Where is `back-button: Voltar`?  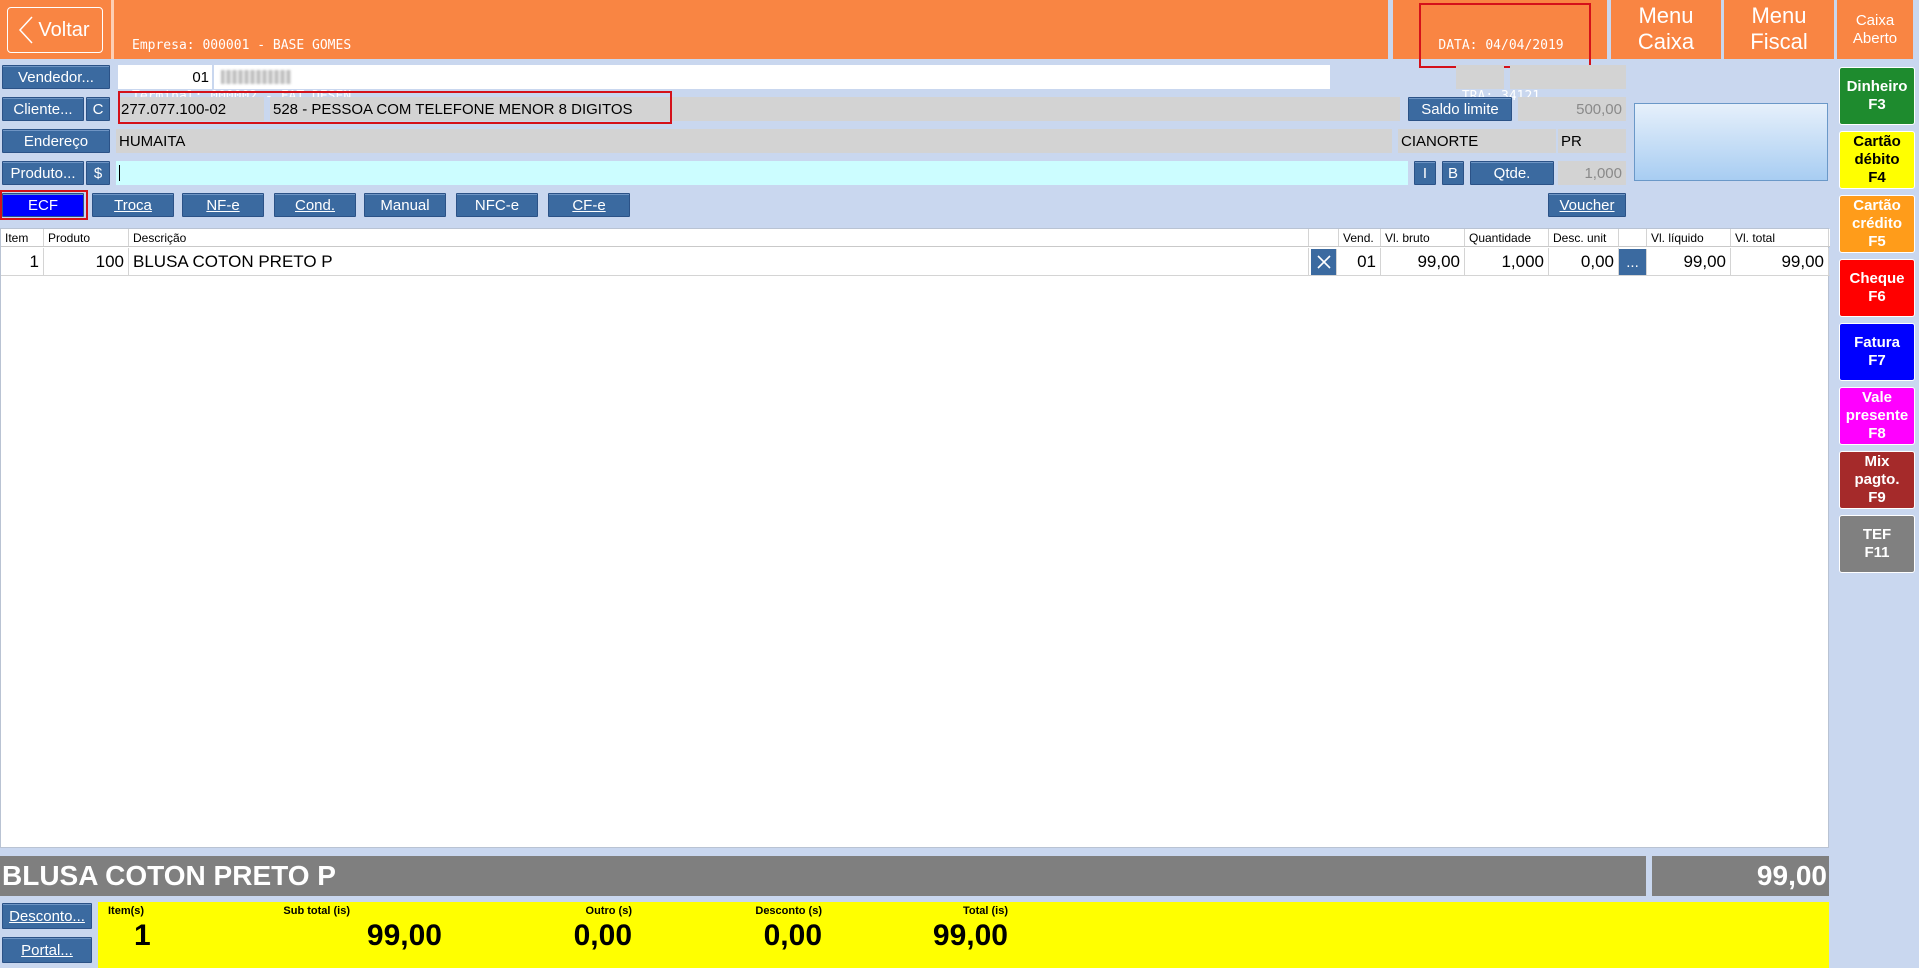 back-button: Voltar is located at coordinates (55, 30).